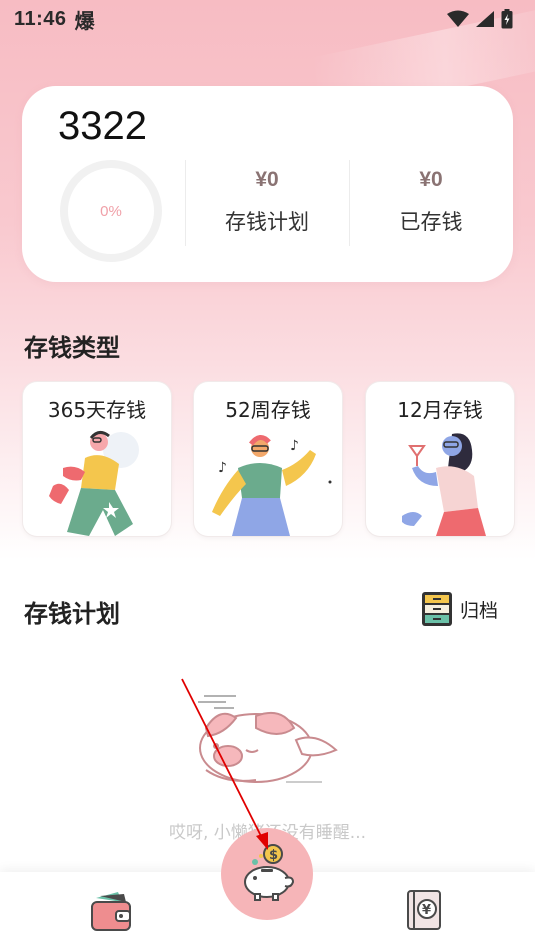 The width and height of the screenshot is (535, 951). Describe the element at coordinates (268, 739) in the screenshot. I see `sleeping-pig-icon` at that location.